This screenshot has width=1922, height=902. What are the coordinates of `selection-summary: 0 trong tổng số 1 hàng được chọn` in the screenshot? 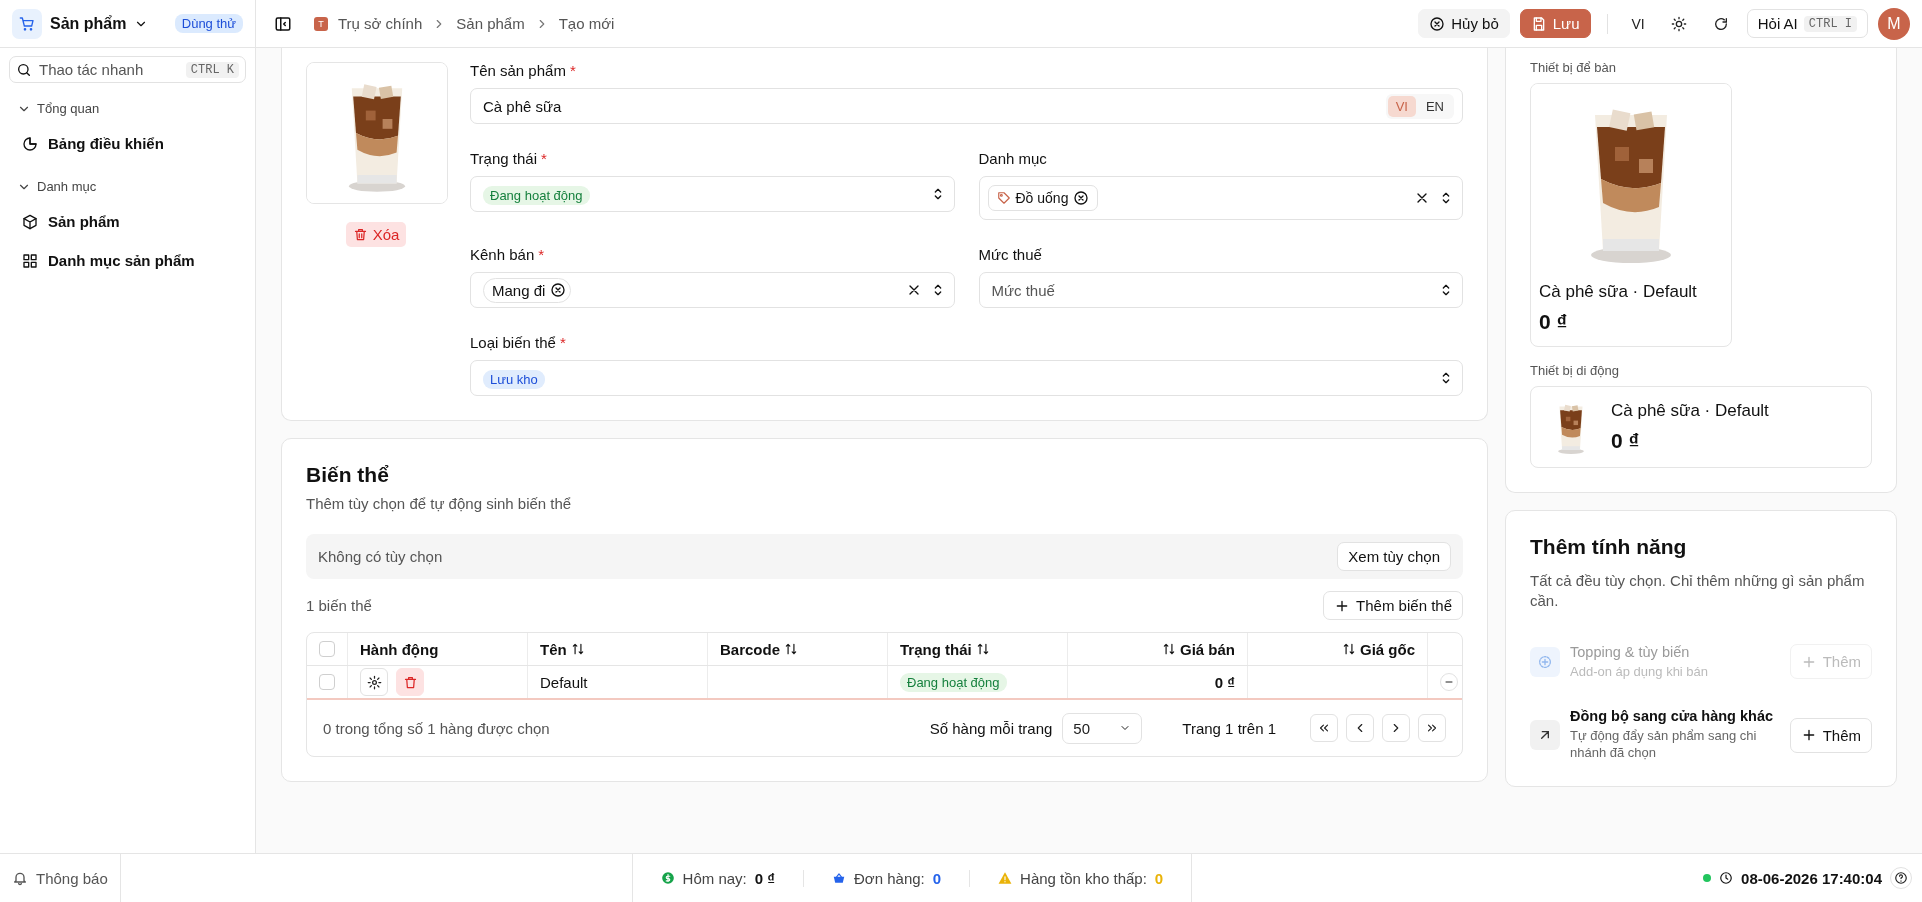 It's located at (436, 728).